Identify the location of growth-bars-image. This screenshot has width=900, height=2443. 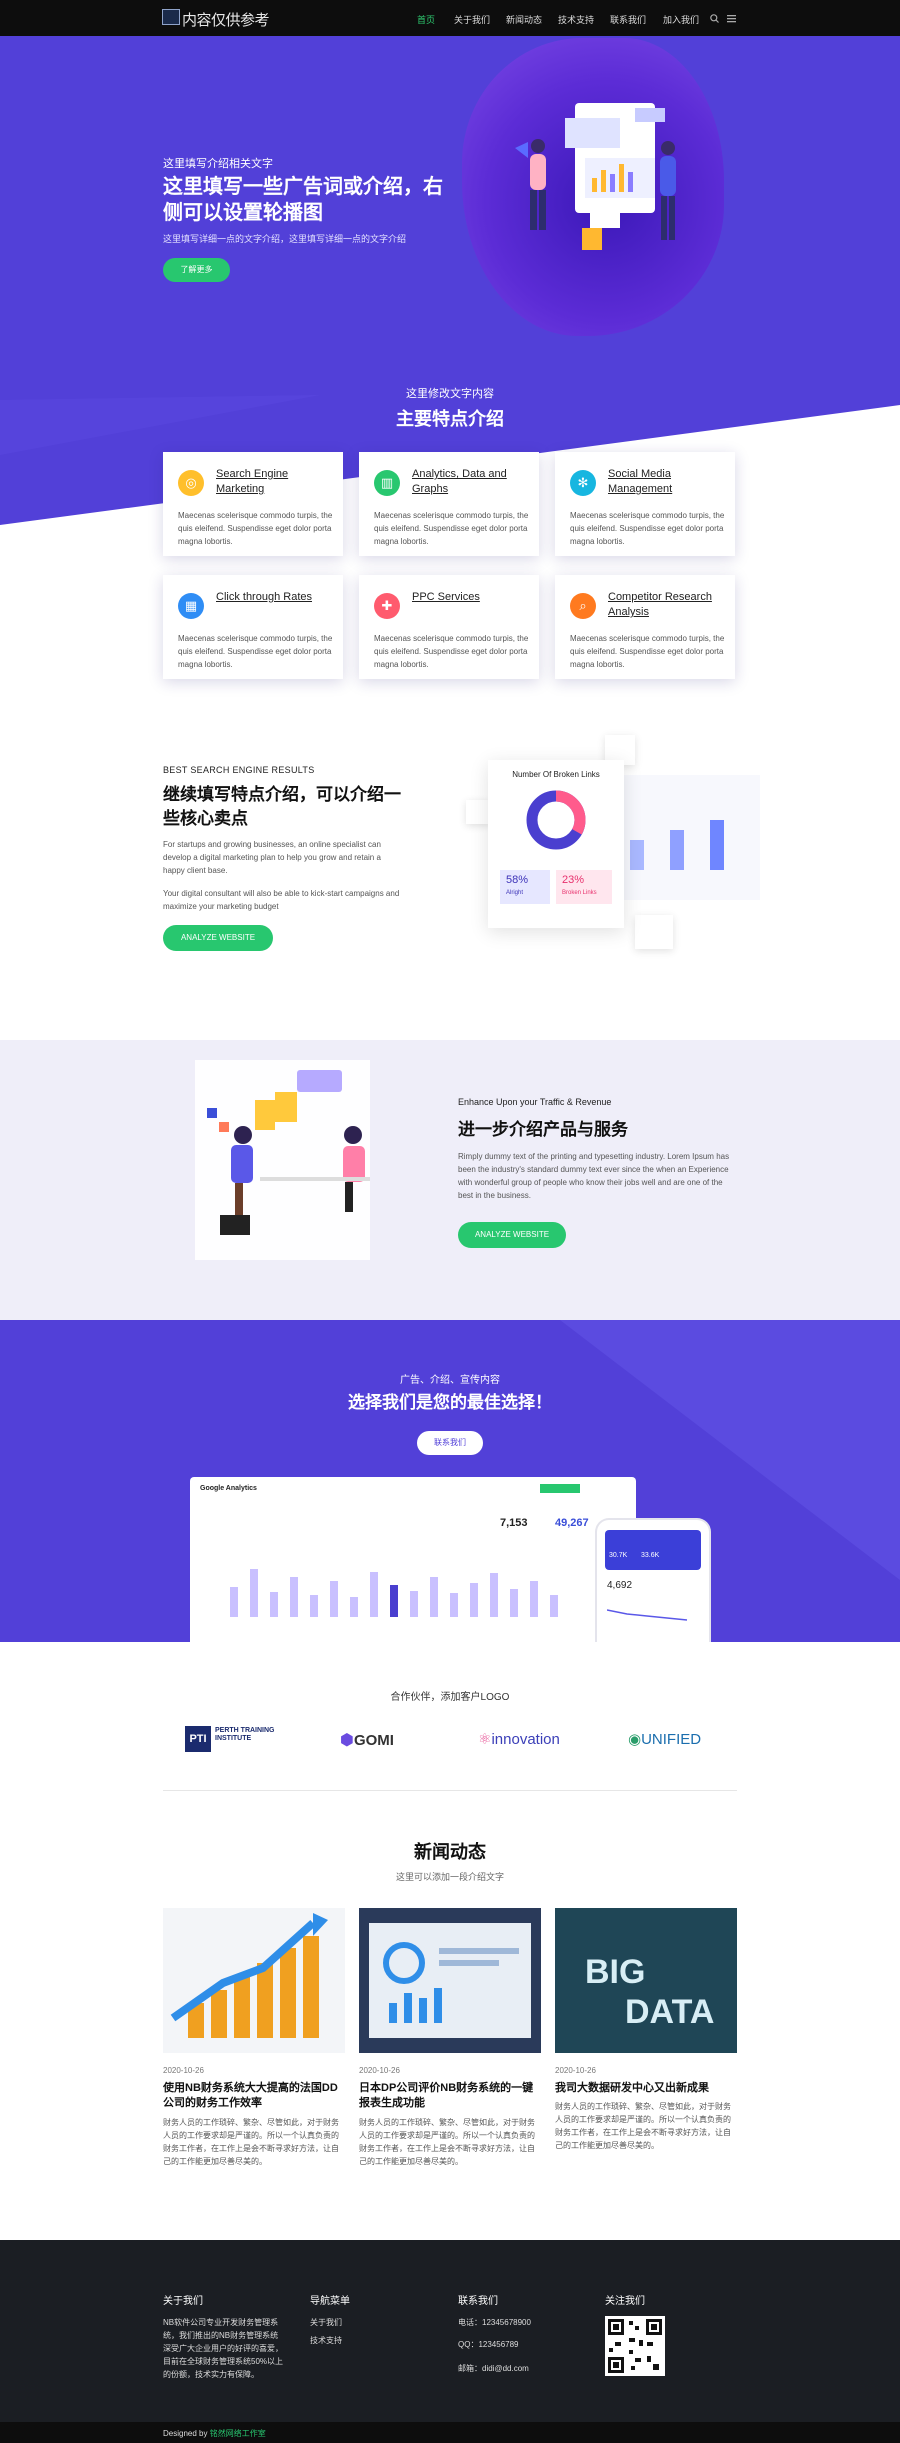
(249, 1975).